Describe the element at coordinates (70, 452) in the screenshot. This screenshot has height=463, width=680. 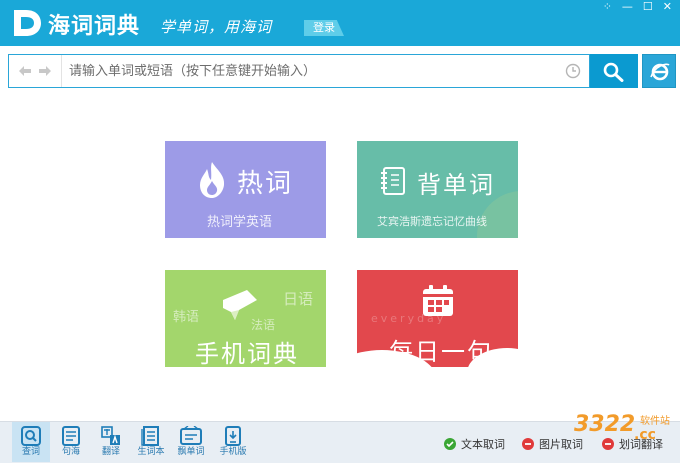
I see `tab-sentences-label: 句海` at that location.